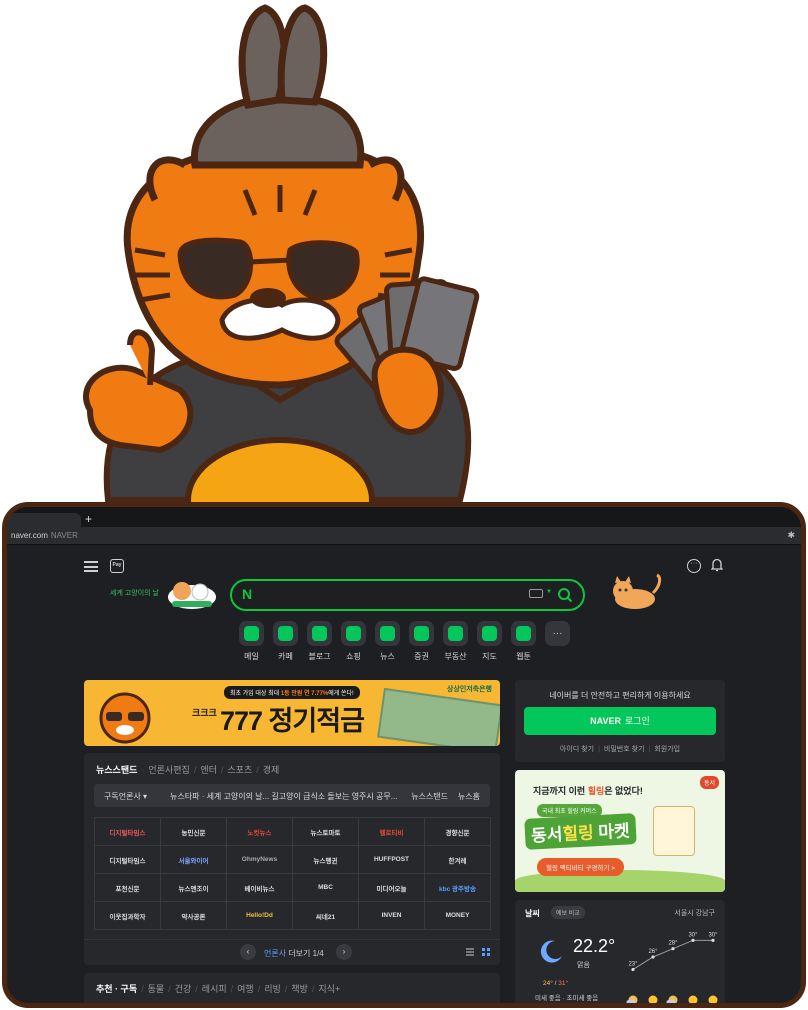 The height and width of the screenshot is (1010, 808). Describe the element at coordinates (717, 565) in the screenshot. I see `bell-icon` at that location.